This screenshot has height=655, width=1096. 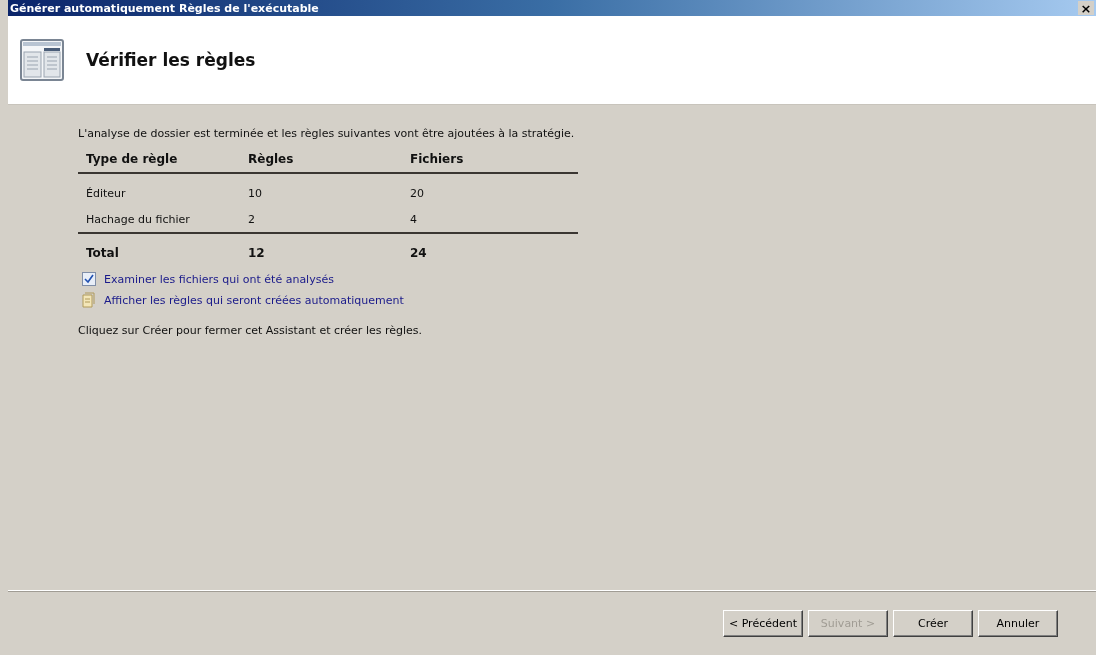 What do you see at coordinates (419, 253) in the screenshot?
I see `total-cell-text: 24` at bounding box center [419, 253].